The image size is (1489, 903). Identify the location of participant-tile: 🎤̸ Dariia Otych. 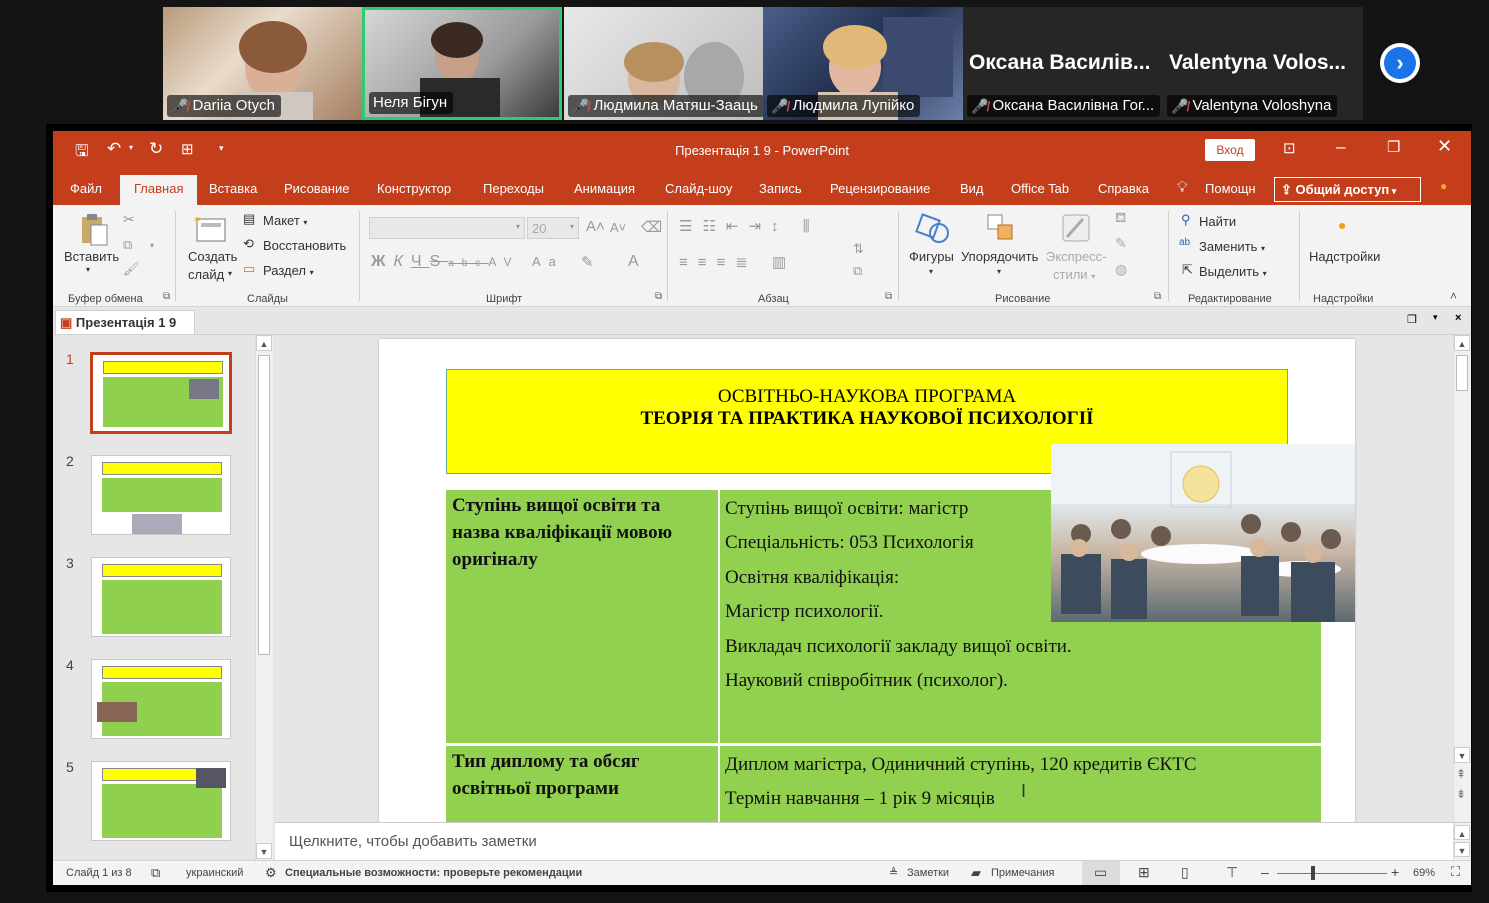
(262, 63).